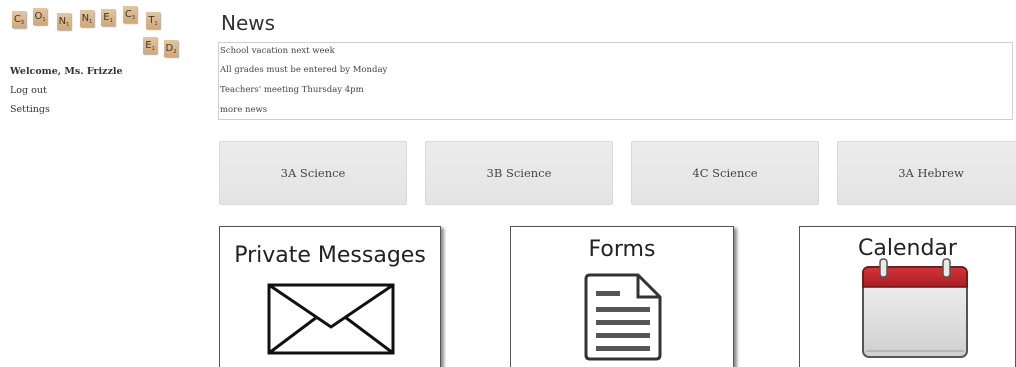  I want to click on class-button-4c-science: 4C Science, so click(725, 173).